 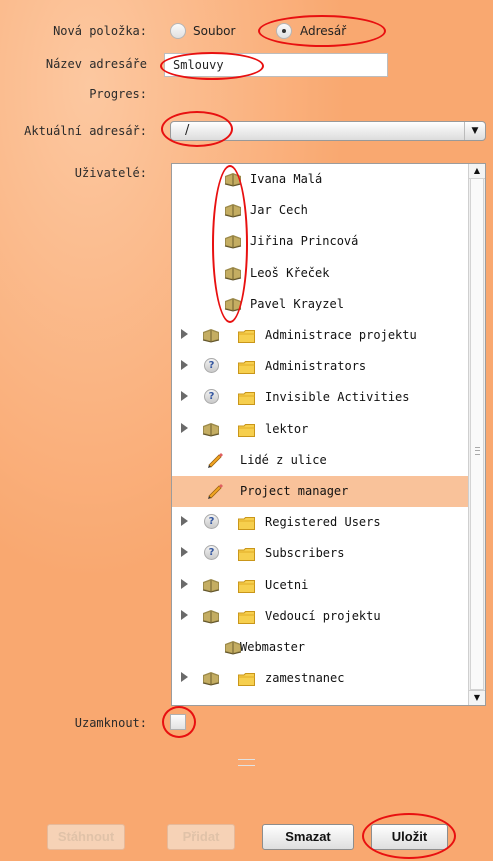 What do you see at coordinates (294, 491) in the screenshot?
I see `tree-row-label: Project manager` at bounding box center [294, 491].